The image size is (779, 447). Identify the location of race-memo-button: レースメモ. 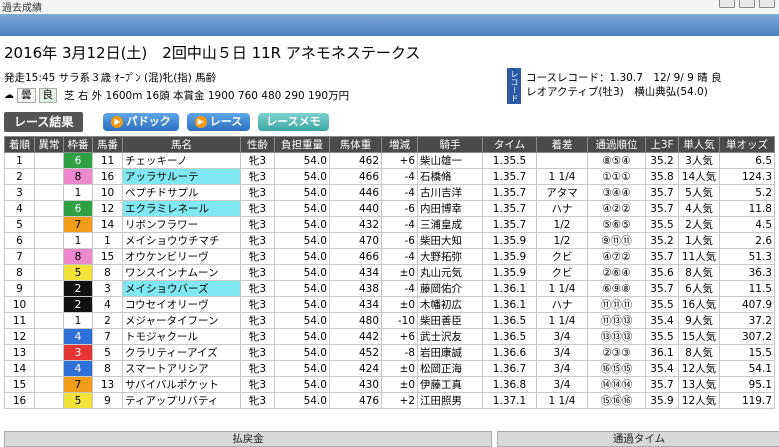
(293, 122).